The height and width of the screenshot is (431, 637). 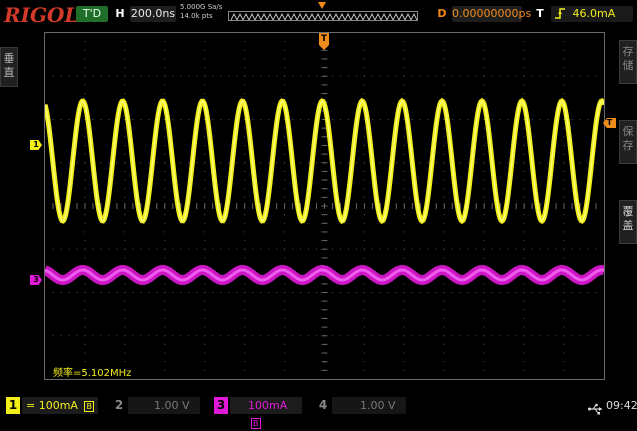 I want to click on ch3-scale-box: 100mA B, so click(x=266, y=413).